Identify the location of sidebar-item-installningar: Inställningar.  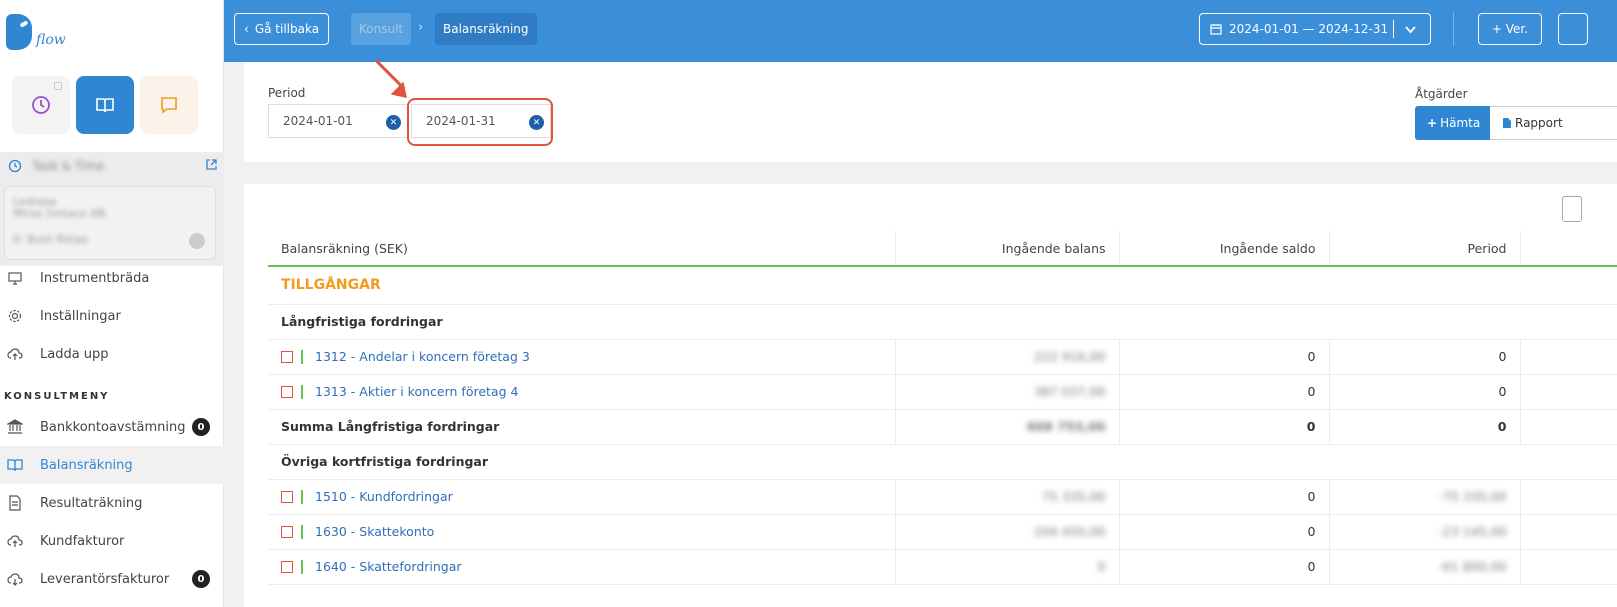
(112, 316).